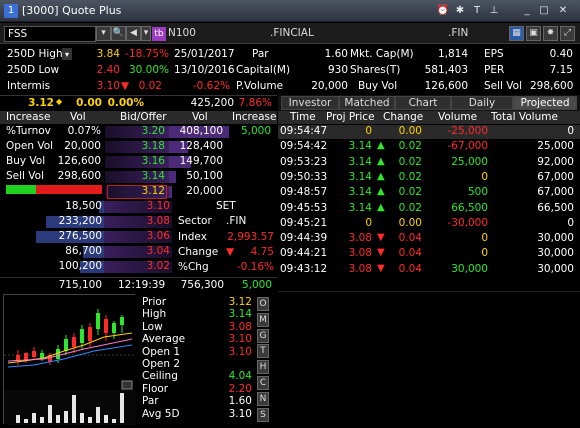 This screenshot has width=580, height=428. Describe the element at coordinates (87, 207) in the screenshot. I see `bid-row: 18,500 3.10` at that location.